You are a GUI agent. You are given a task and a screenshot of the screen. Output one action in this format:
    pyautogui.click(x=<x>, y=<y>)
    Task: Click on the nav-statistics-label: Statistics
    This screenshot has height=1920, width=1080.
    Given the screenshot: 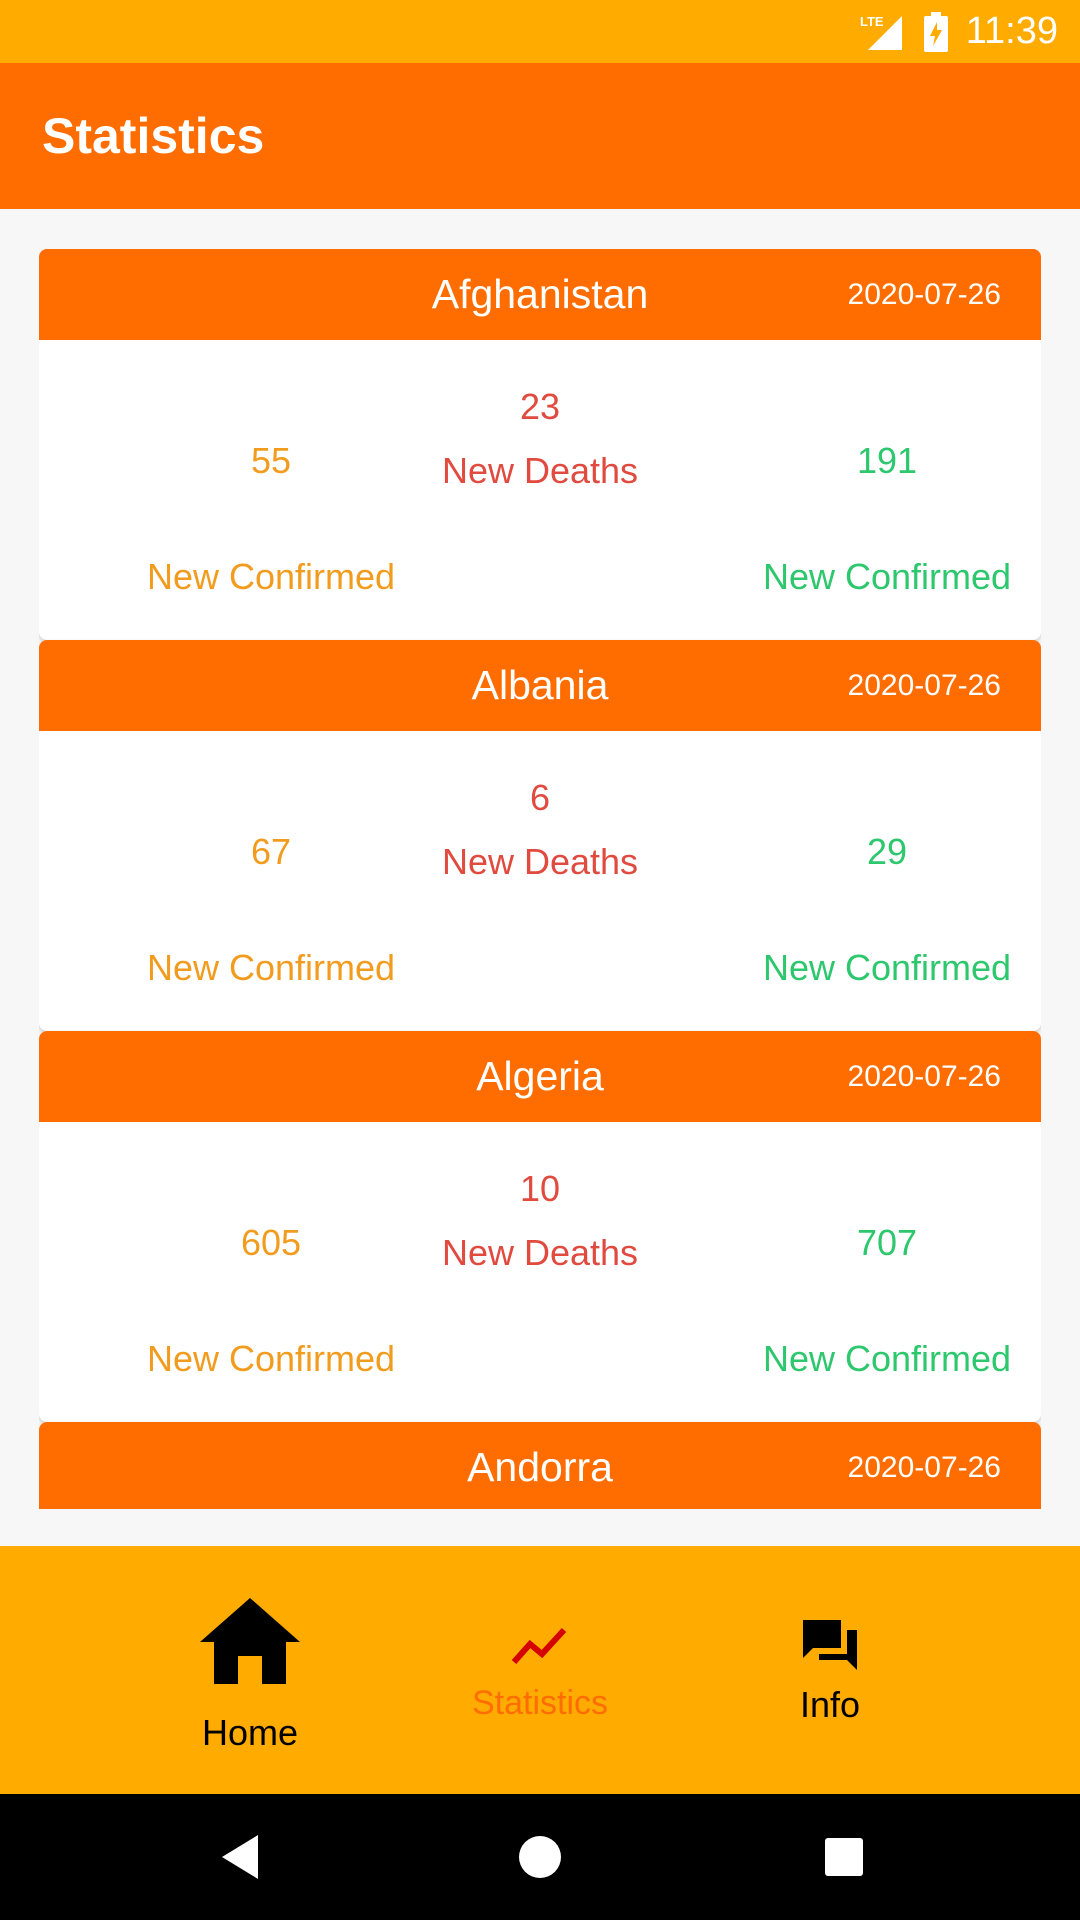 What is the action you would take?
    pyautogui.click(x=540, y=1703)
    